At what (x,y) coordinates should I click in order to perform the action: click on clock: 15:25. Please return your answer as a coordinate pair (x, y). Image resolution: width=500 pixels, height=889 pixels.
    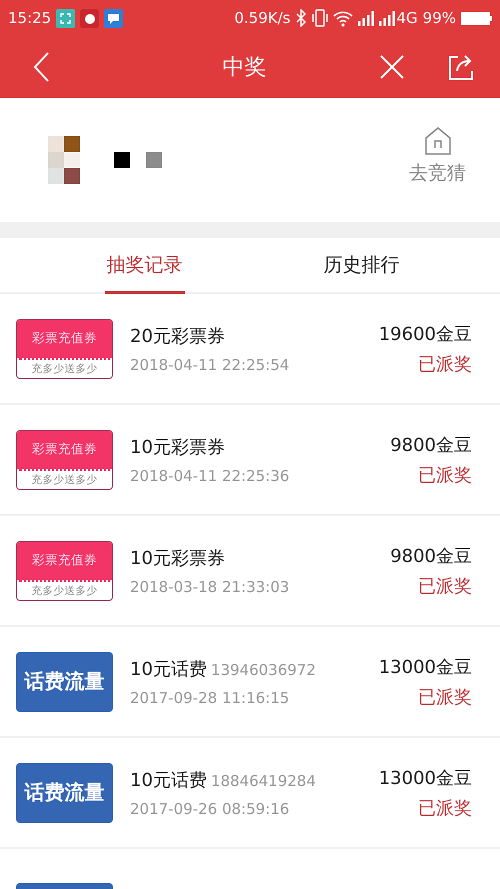
    Looking at the image, I should click on (30, 18).